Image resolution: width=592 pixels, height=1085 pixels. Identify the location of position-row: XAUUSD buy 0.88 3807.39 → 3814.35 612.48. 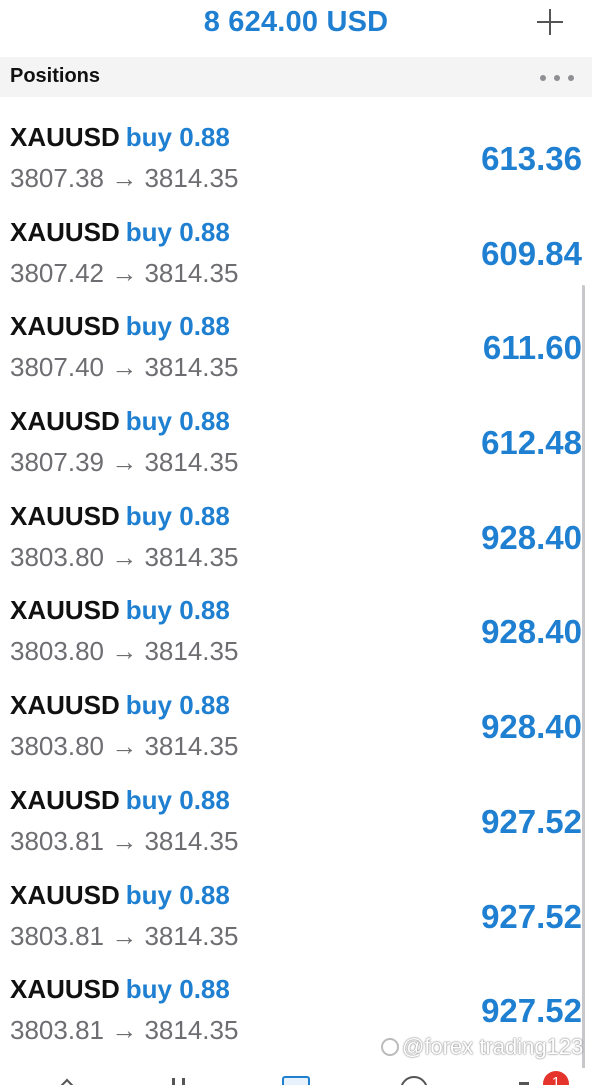
(296, 429).